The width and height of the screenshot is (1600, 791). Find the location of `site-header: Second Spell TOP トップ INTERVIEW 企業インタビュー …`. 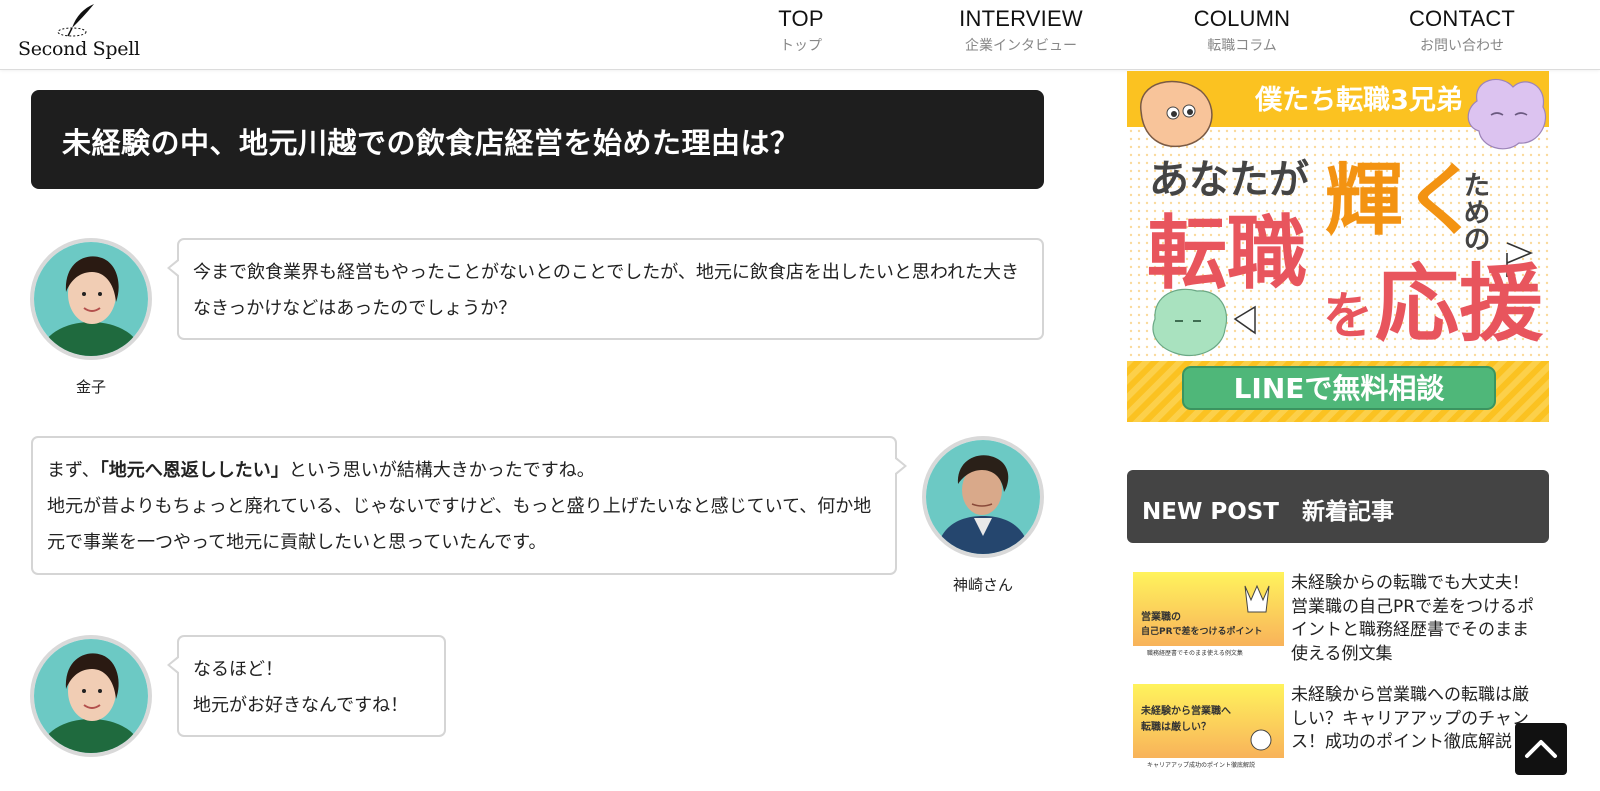

site-header: Second Spell TOP トップ INTERVIEW 企業インタビュー … is located at coordinates (800, 35).